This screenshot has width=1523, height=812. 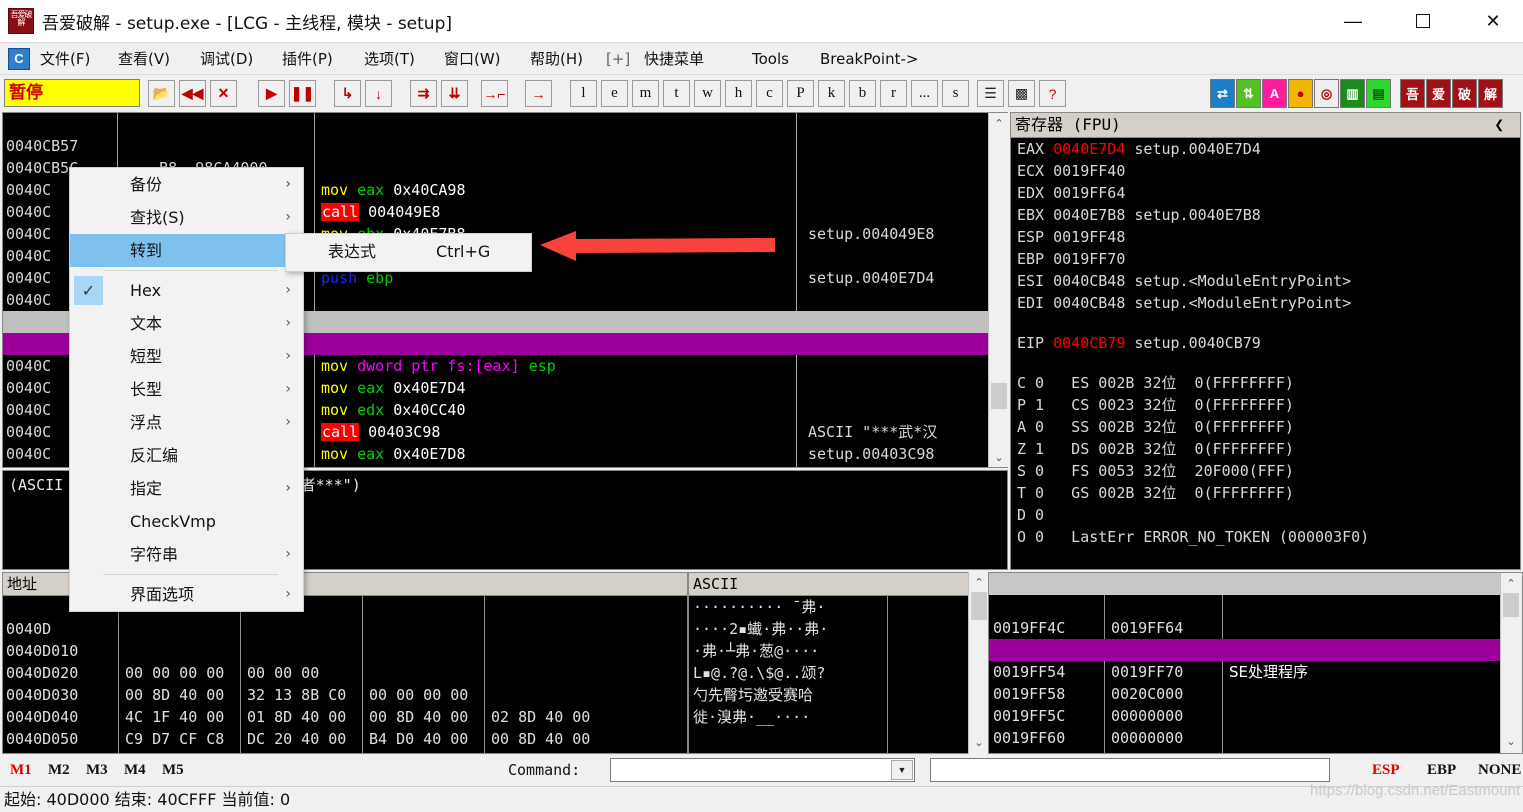 What do you see at coordinates (19, 59) in the screenshot?
I see `mdi-app-icon: C` at bounding box center [19, 59].